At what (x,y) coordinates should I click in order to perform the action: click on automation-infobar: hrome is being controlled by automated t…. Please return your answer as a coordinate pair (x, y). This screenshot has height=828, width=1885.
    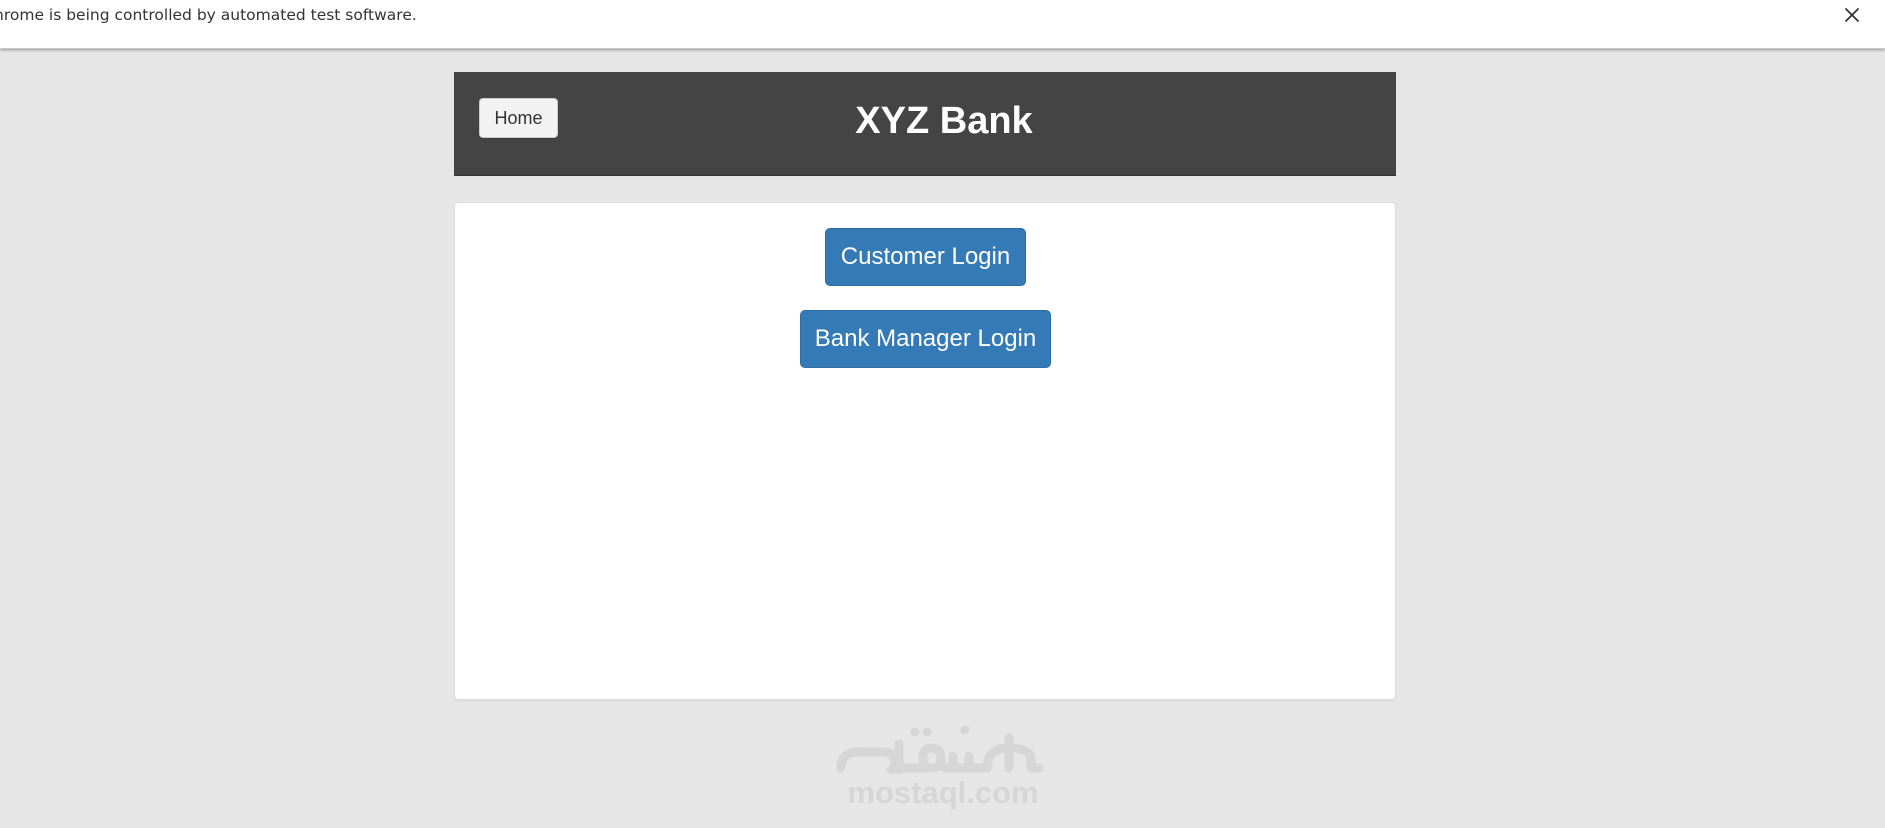
    Looking at the image, I should click on (942, 24).